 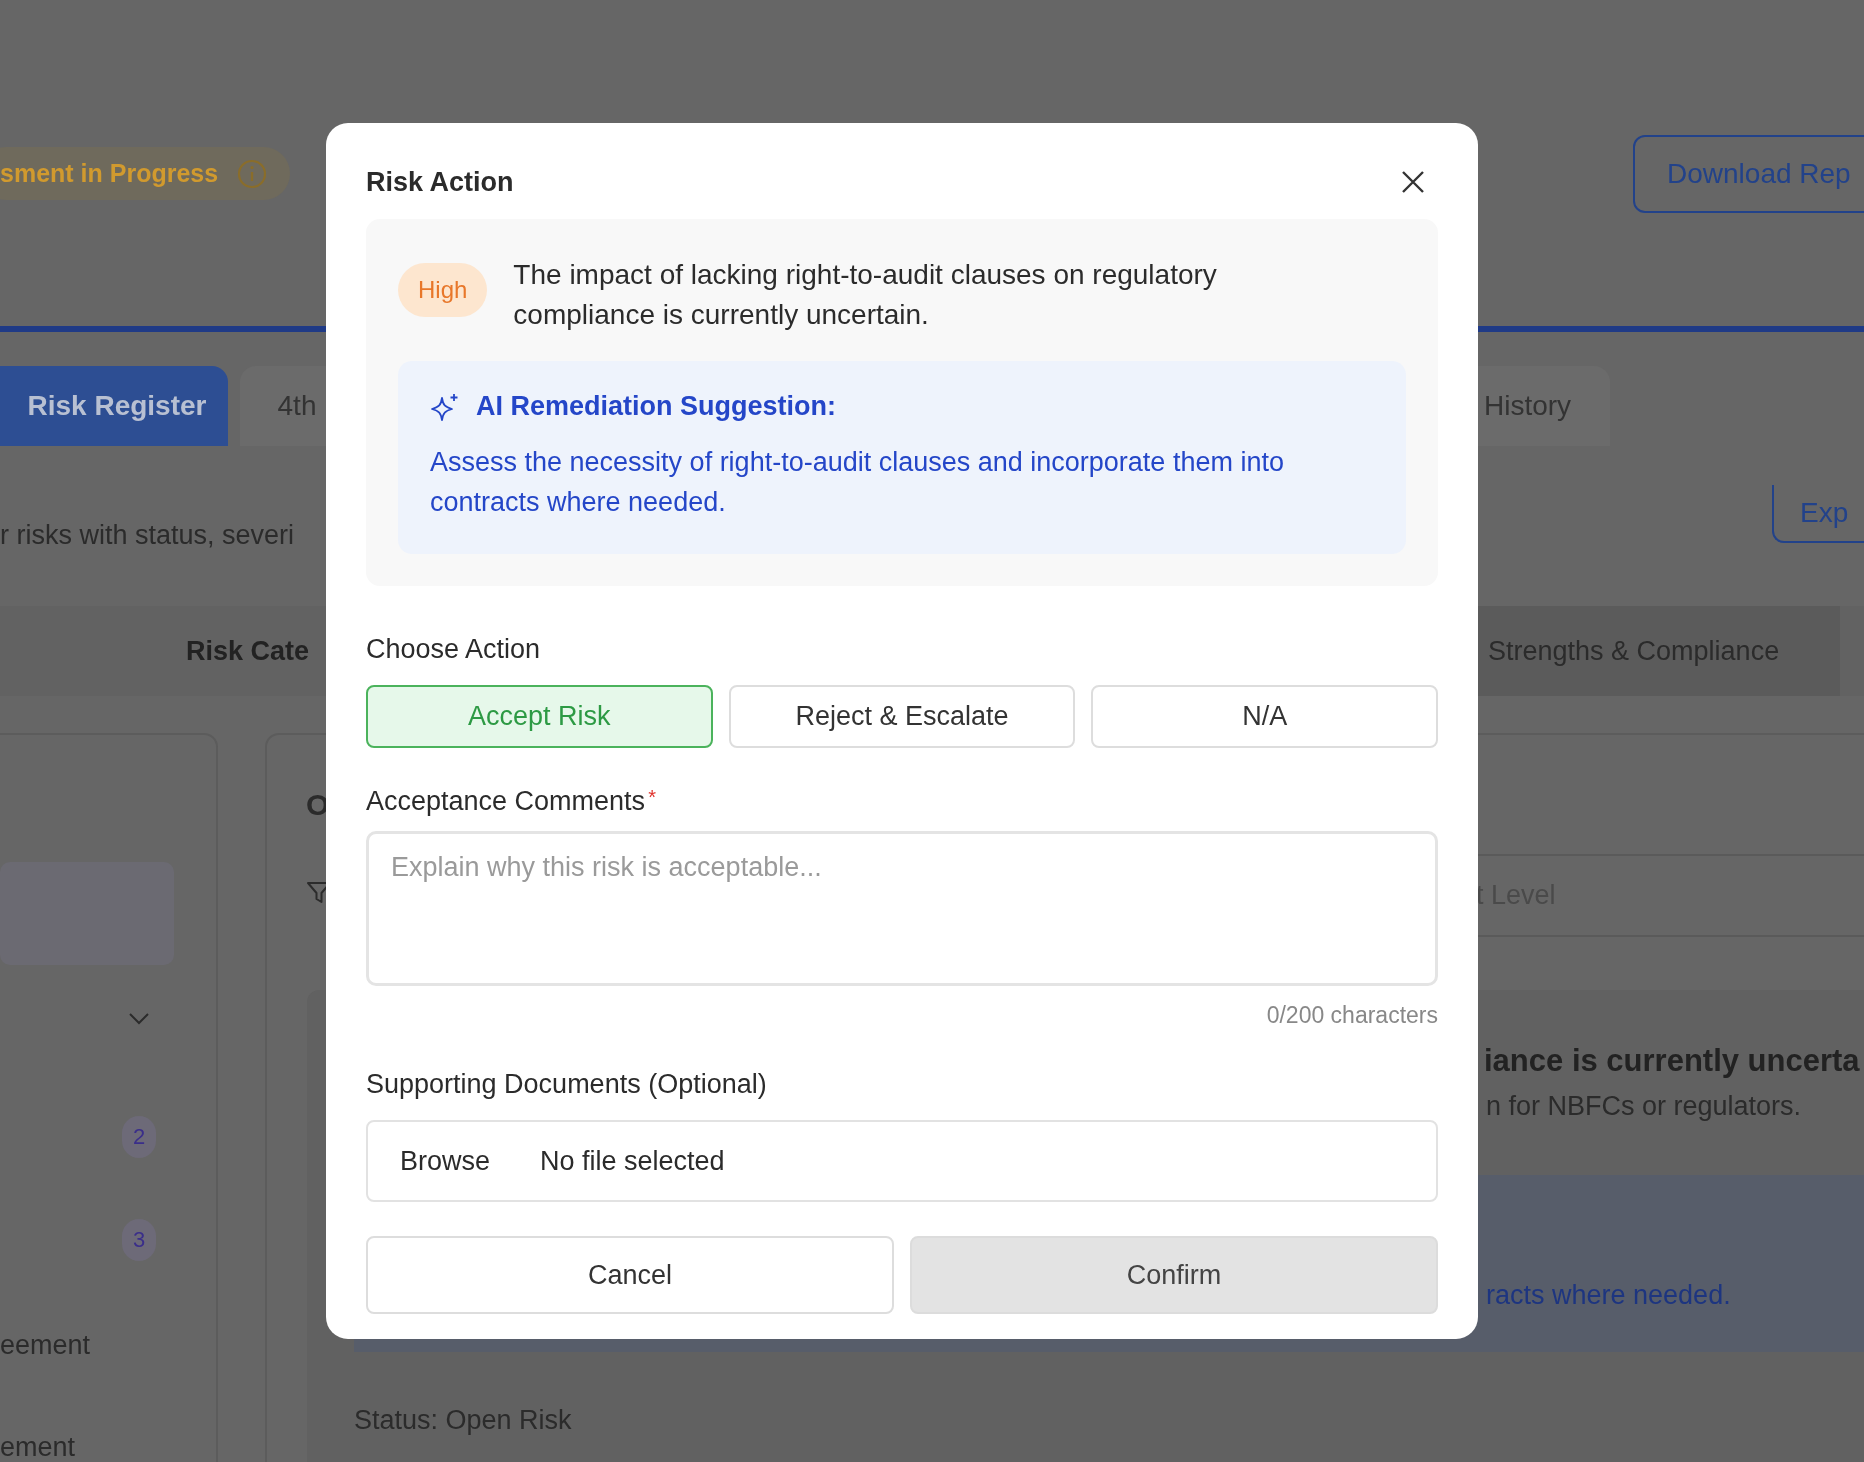 I want to click on severity-badge: High, so click(x=443, y=290).